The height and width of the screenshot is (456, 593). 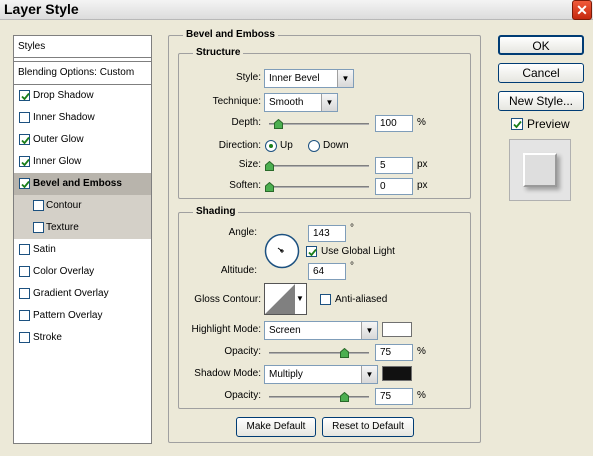 What do you see at coordinates (246, 122) in the screenshot?
I see `depth-label: Depth:` at bounding box center [246, 122].